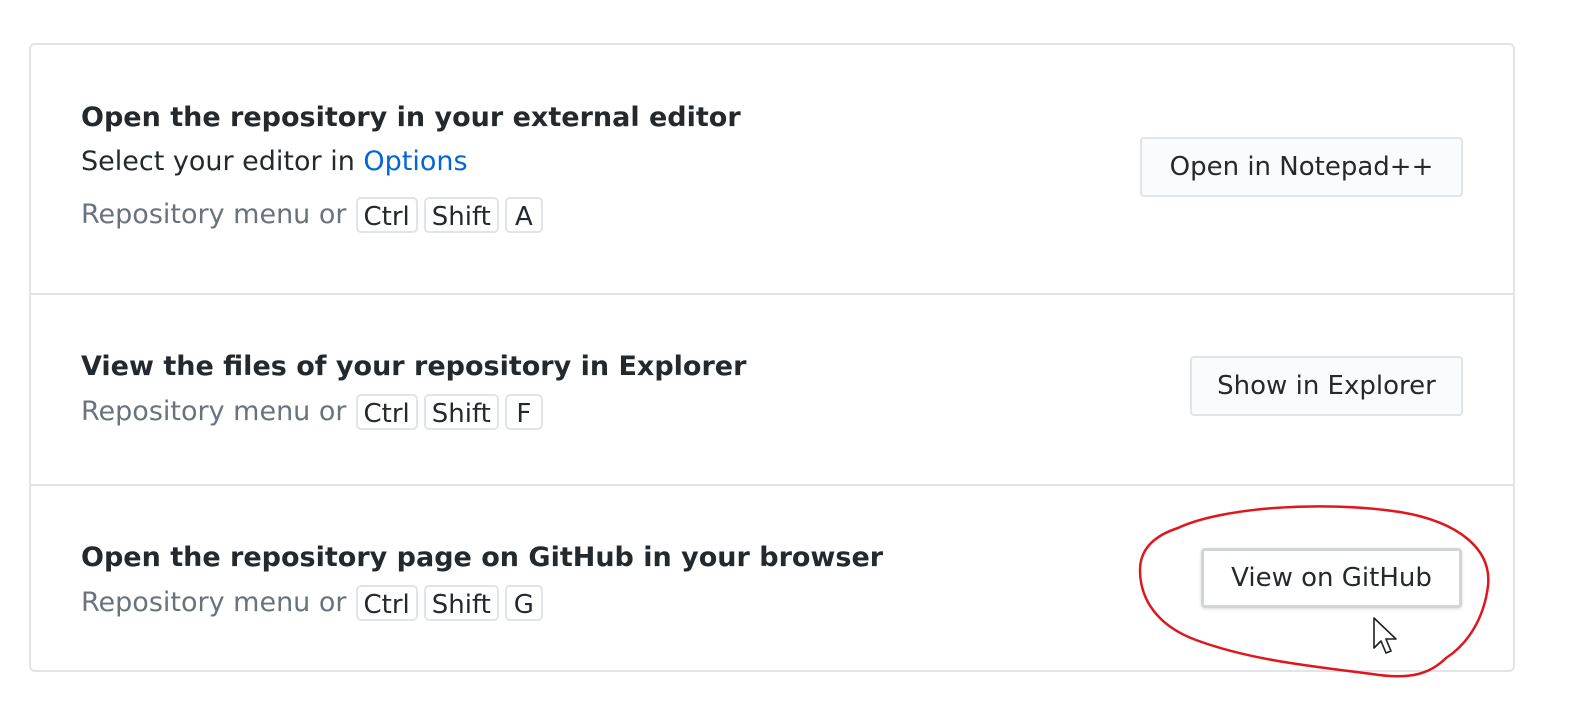 Image resolution: width=1580 pixels, height=714 pixels. What do you see at coordinates (1326, 386) in the screenshot?
I see `show-in-explorer-button: Show in Explorer` at bounding box center [1326, 386].